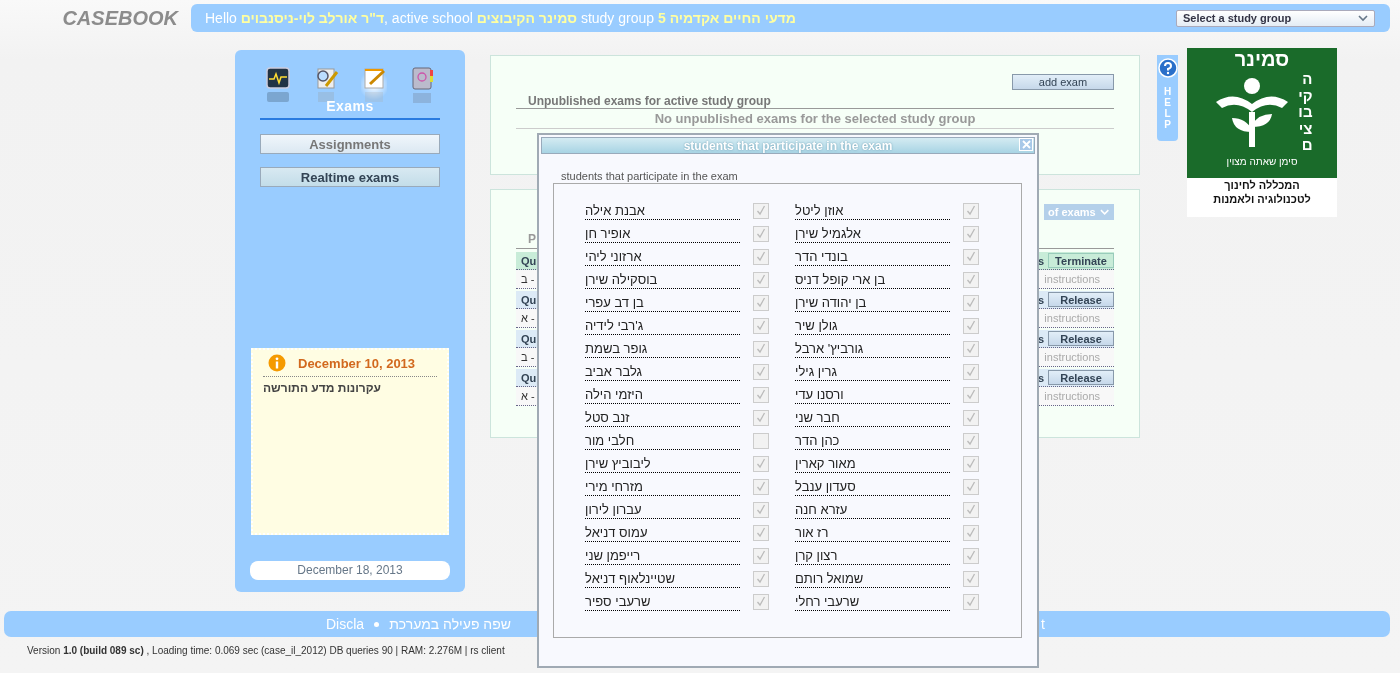  I want to click on student-name: רצון קרן, so click(872, 556).